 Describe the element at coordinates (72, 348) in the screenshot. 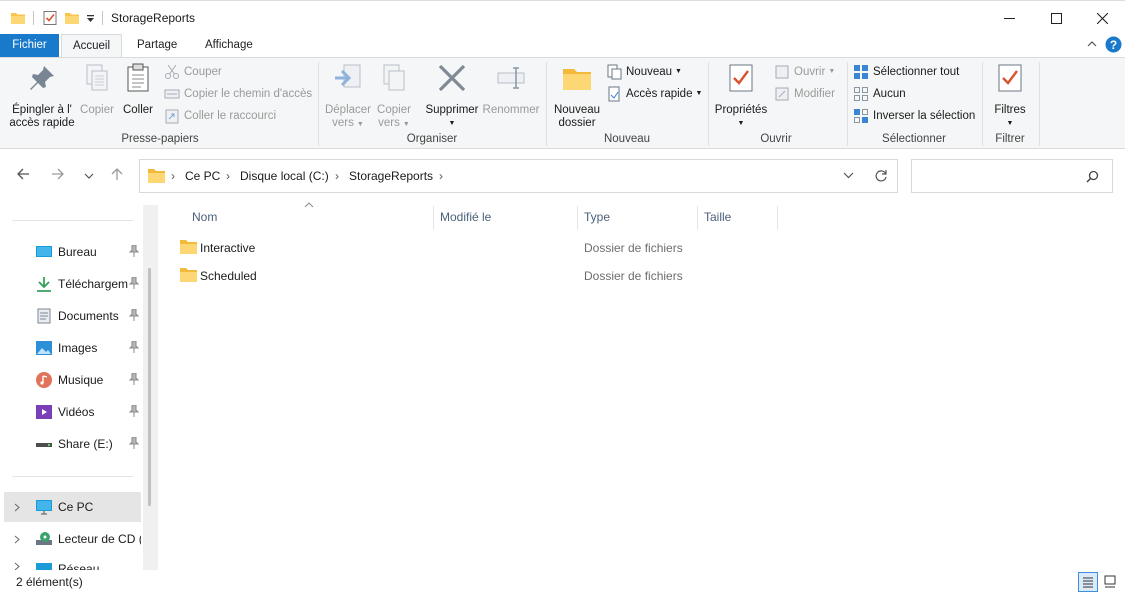

I see `nav-item-pictures: Images` at that location.